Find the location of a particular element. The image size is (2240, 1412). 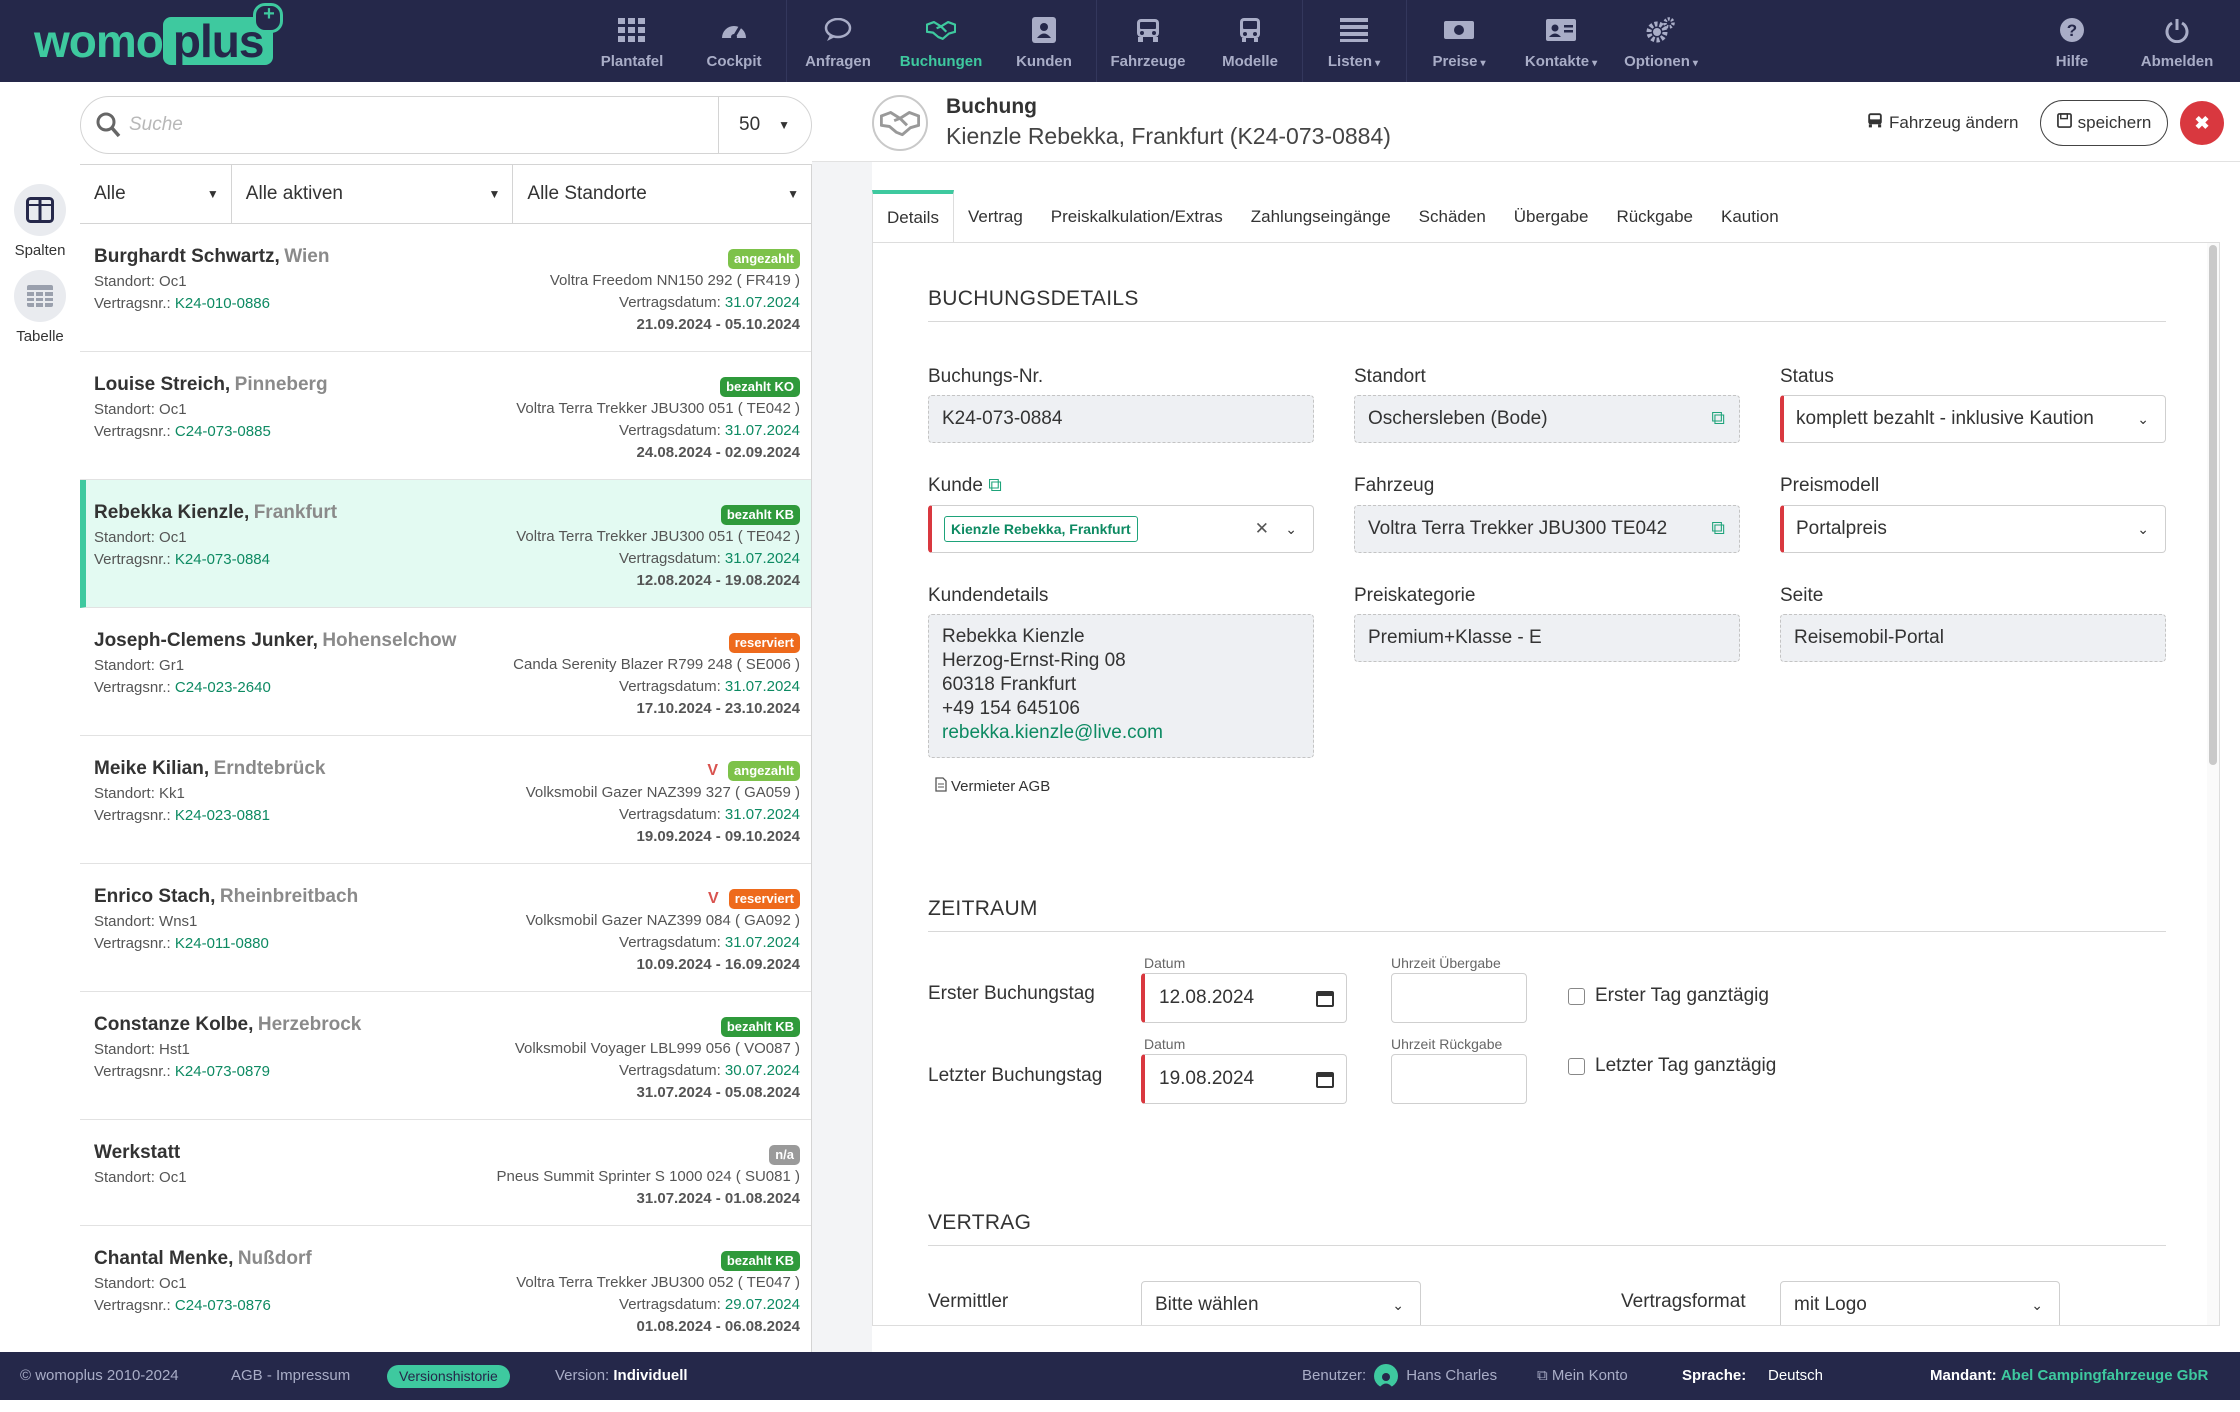

nav-modelle: Modelle is located at coordinates (1250, 41).